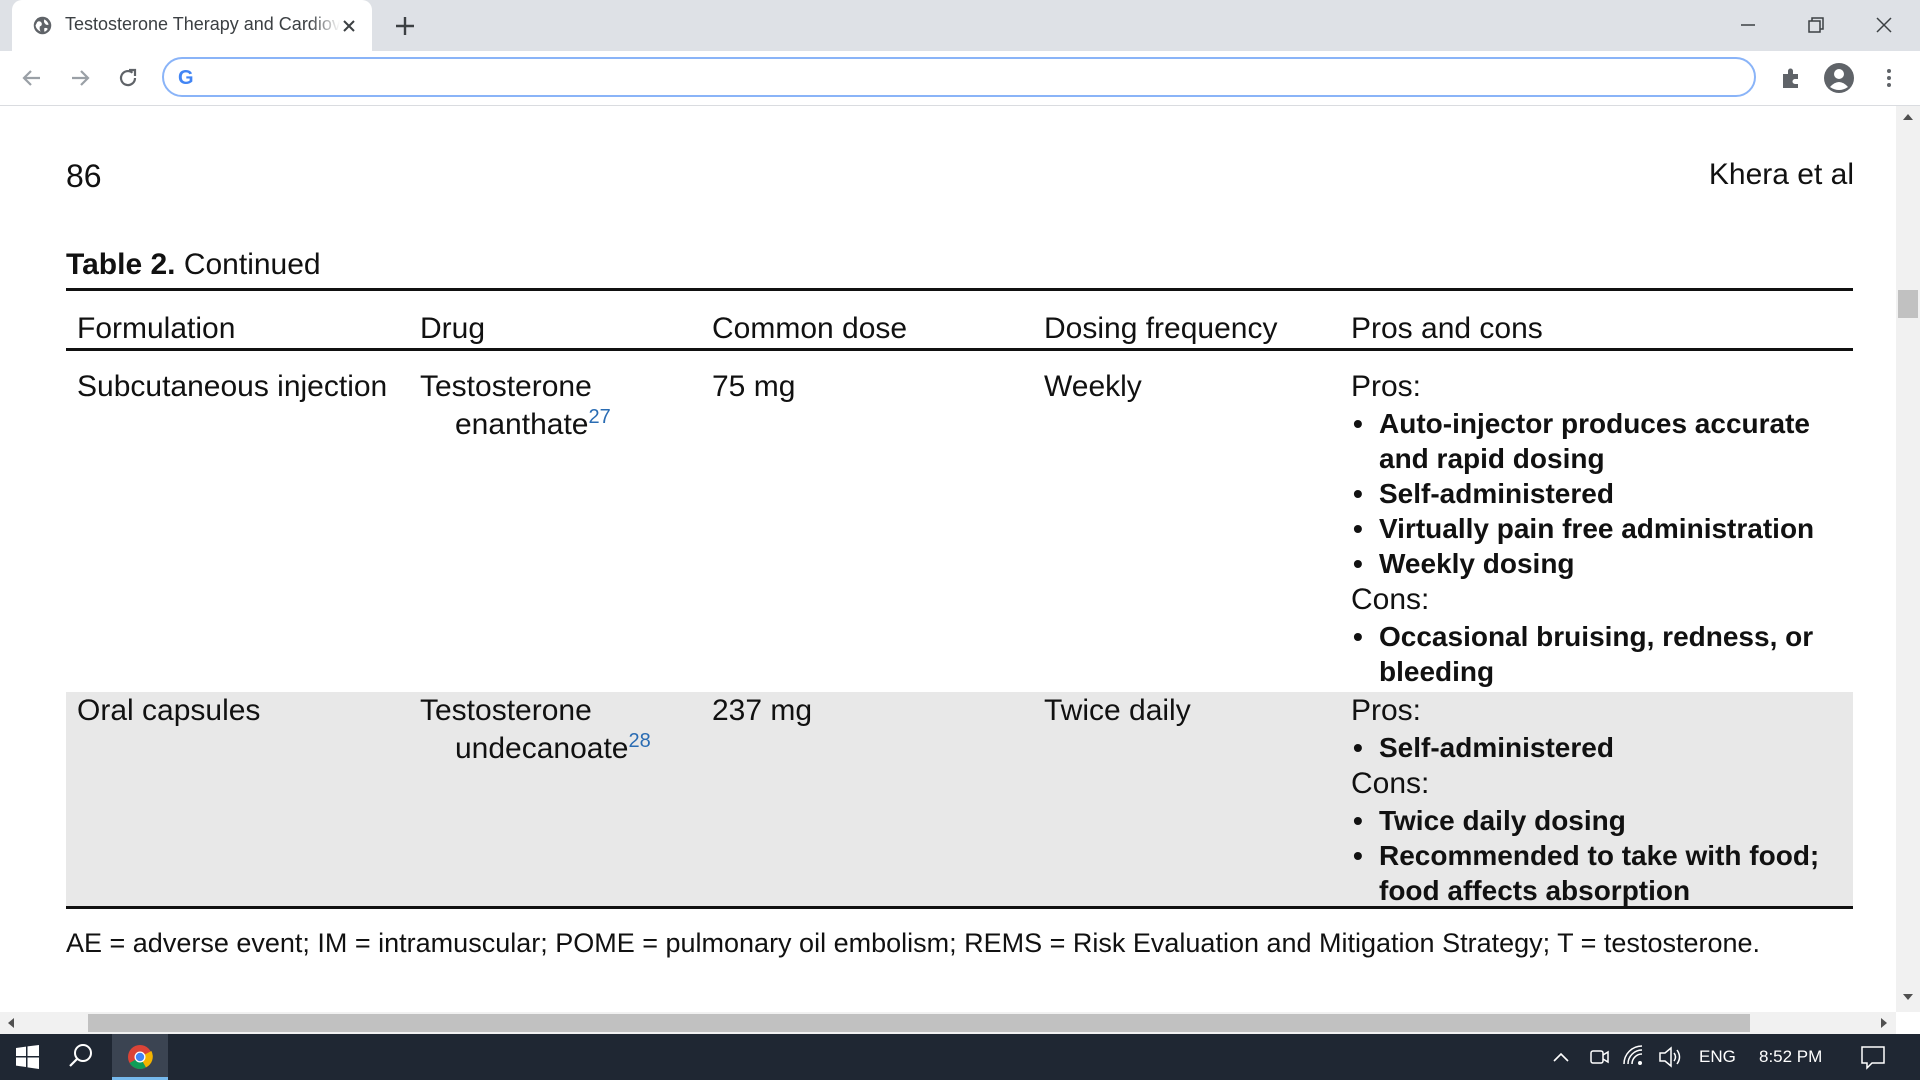  What do you see at coordinates (522, 424) in the screenshot?
I see `row1-drug-name-2: enanthate` at bounding box center [522, 424].